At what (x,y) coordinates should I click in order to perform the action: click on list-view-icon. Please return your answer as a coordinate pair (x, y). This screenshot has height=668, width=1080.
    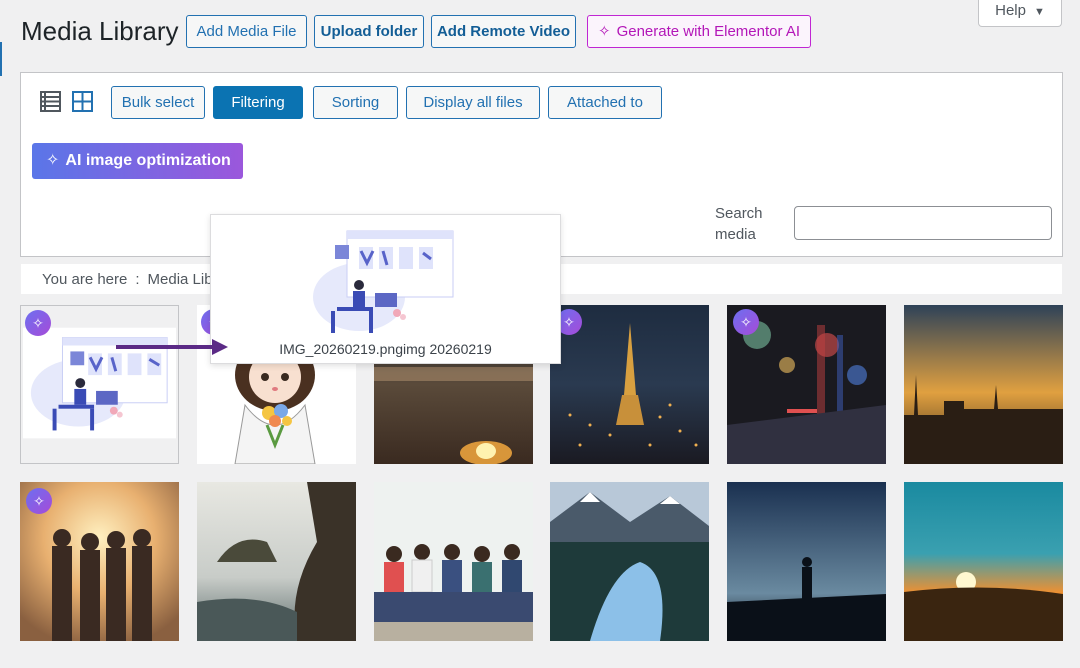
    Looking at the image, I should click on (50, 101).